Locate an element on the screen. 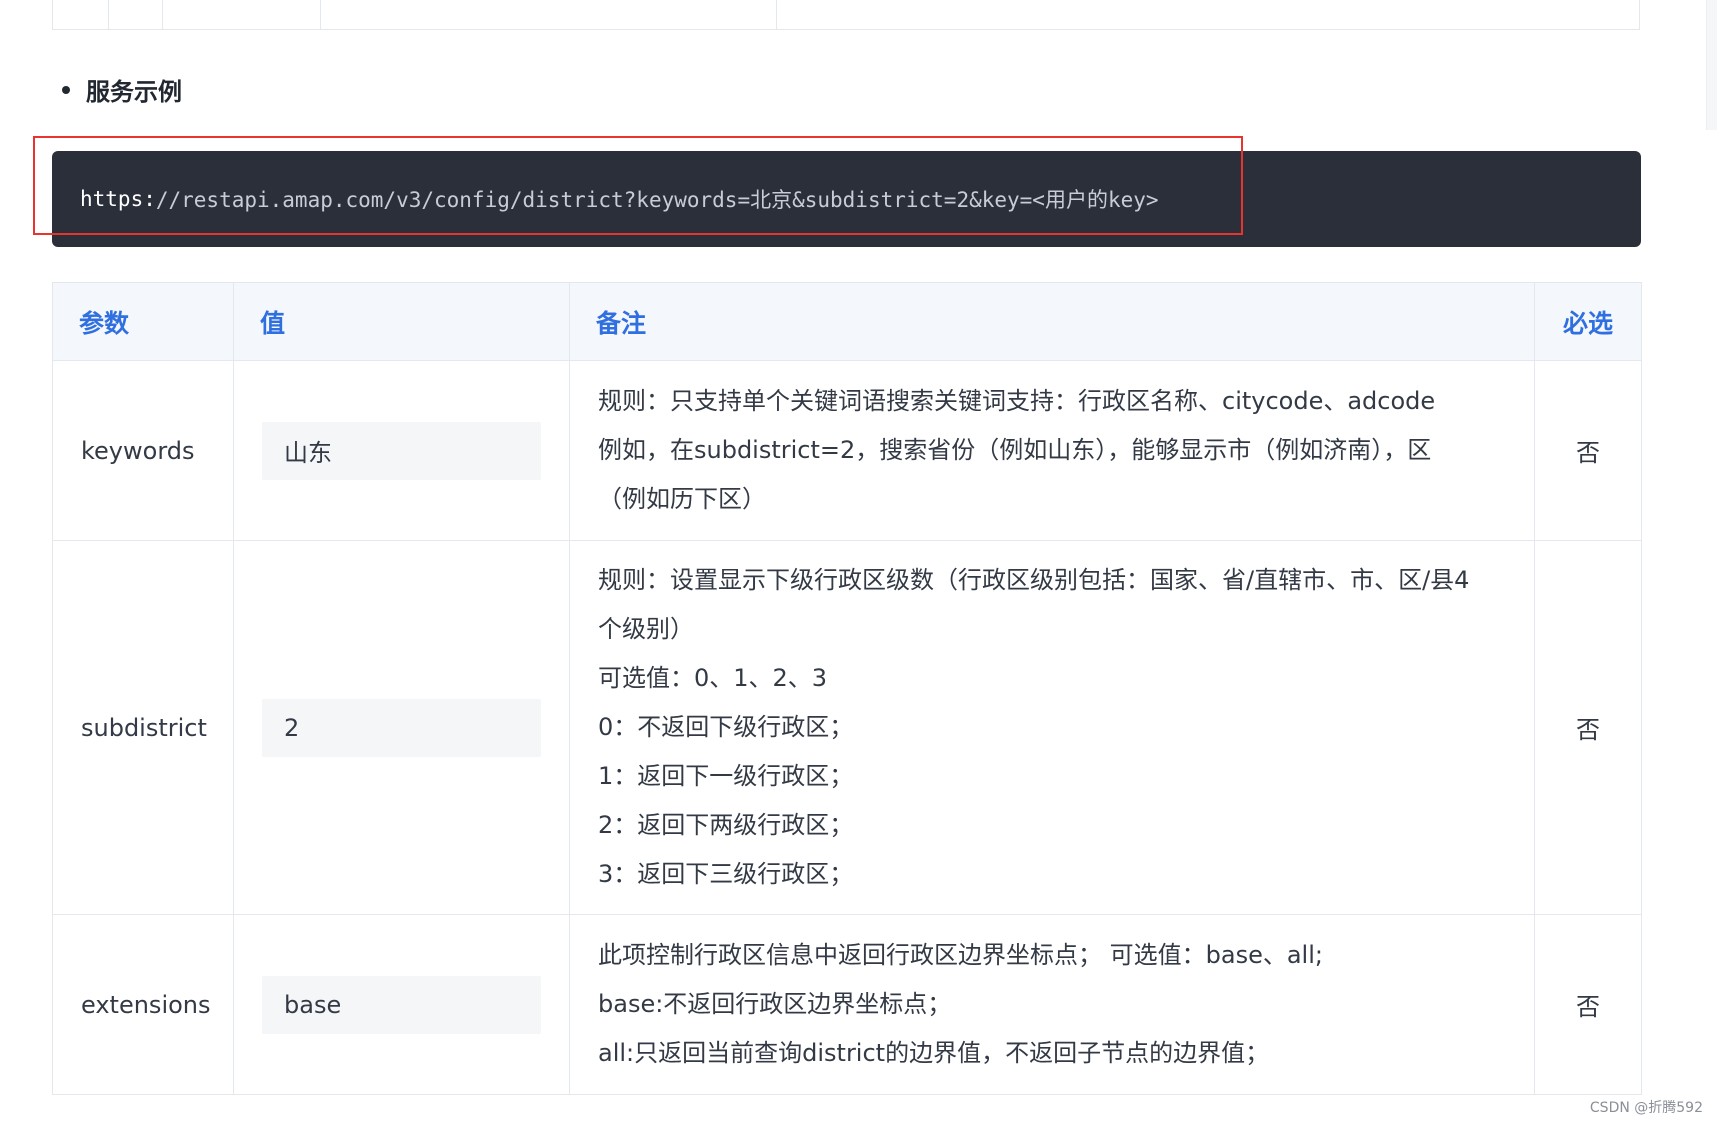  previous-table-fragment is located at coordinates (846, 15).